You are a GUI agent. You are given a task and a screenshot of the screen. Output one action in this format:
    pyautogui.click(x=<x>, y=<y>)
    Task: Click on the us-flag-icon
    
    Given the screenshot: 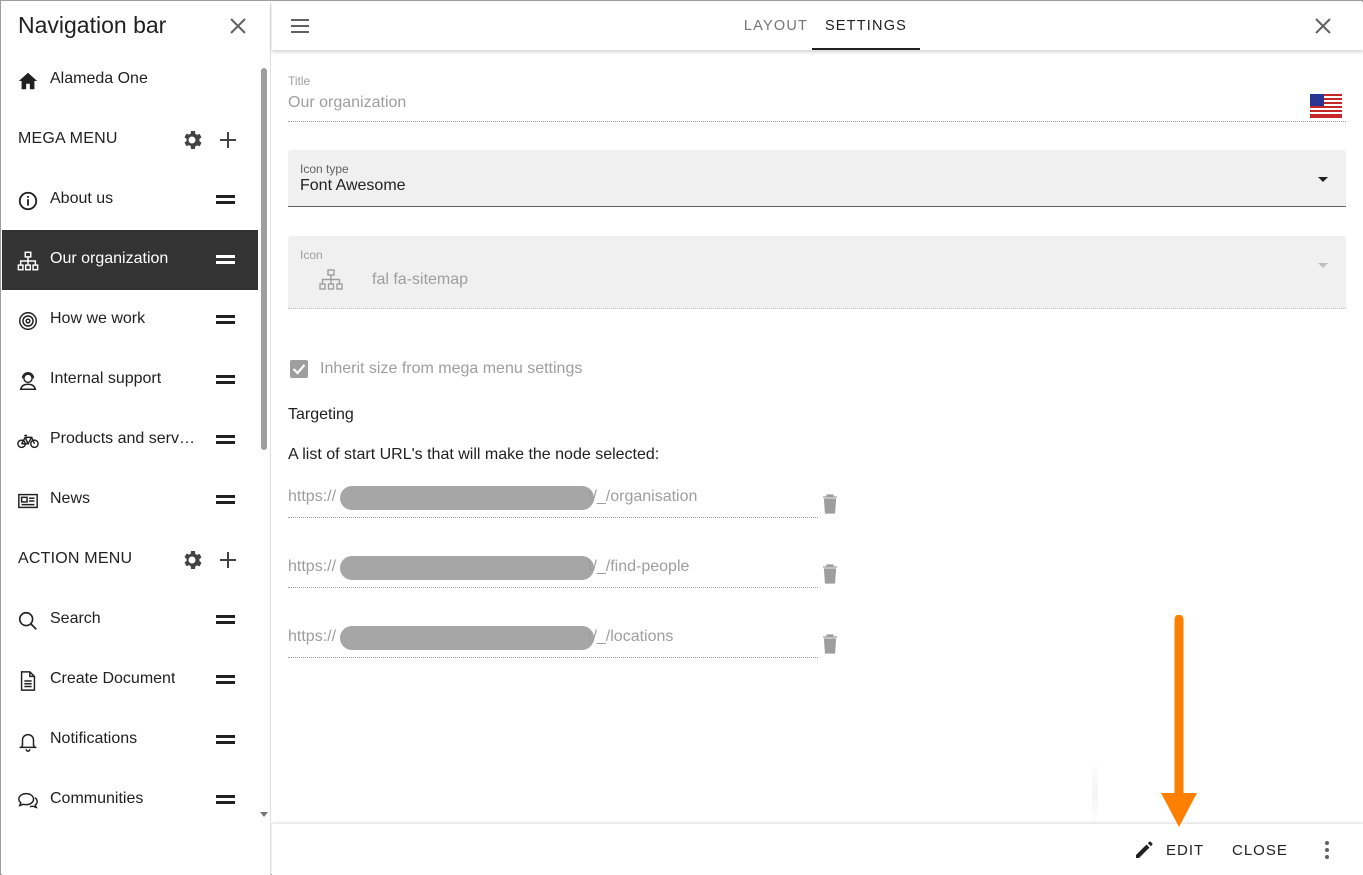 What is the action you would take?
    pyautogui.click(x=1326, y=106)
    